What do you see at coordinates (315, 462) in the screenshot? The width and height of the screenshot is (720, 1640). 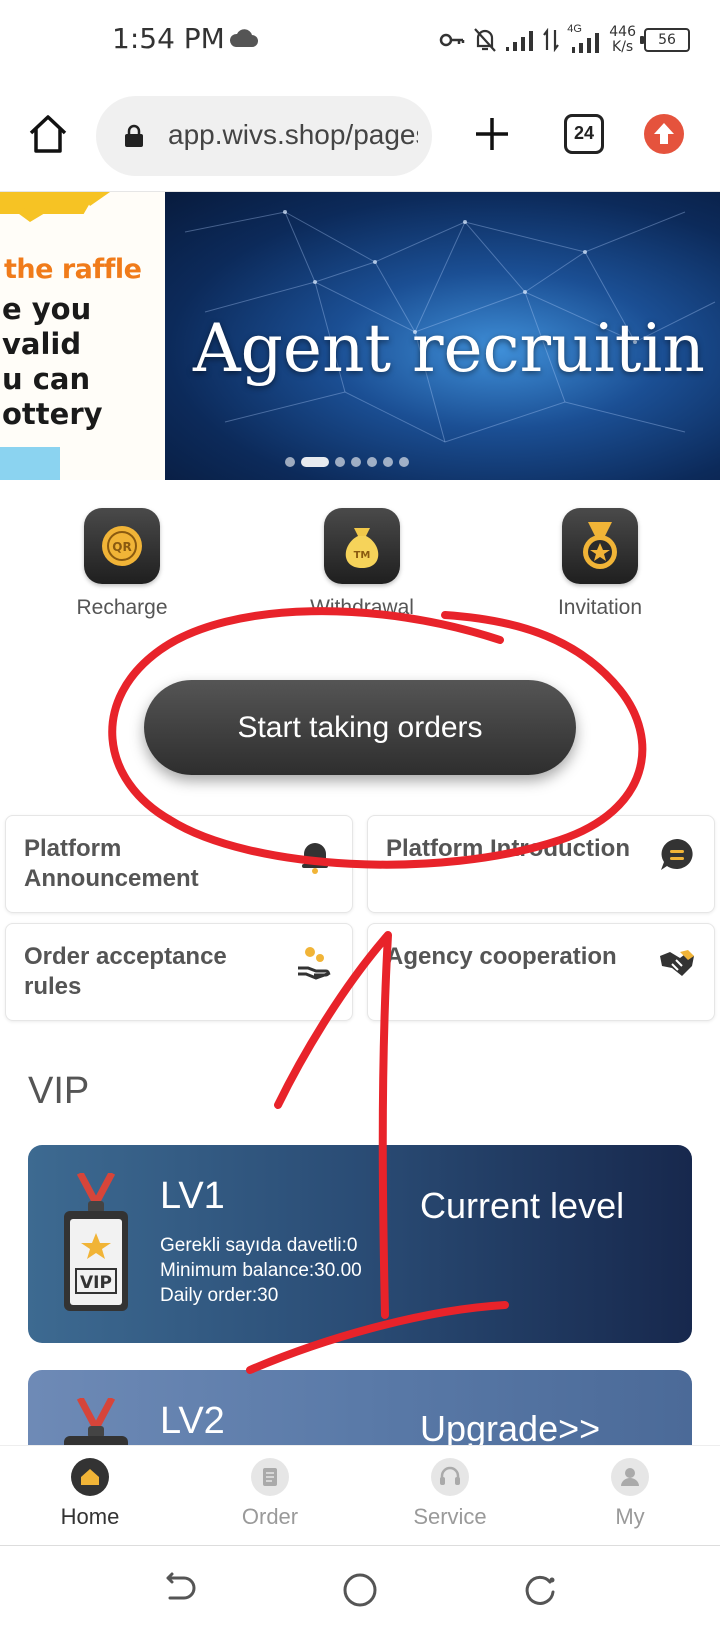 I see `carousel-dot-active` at bounding box center [315, 462].